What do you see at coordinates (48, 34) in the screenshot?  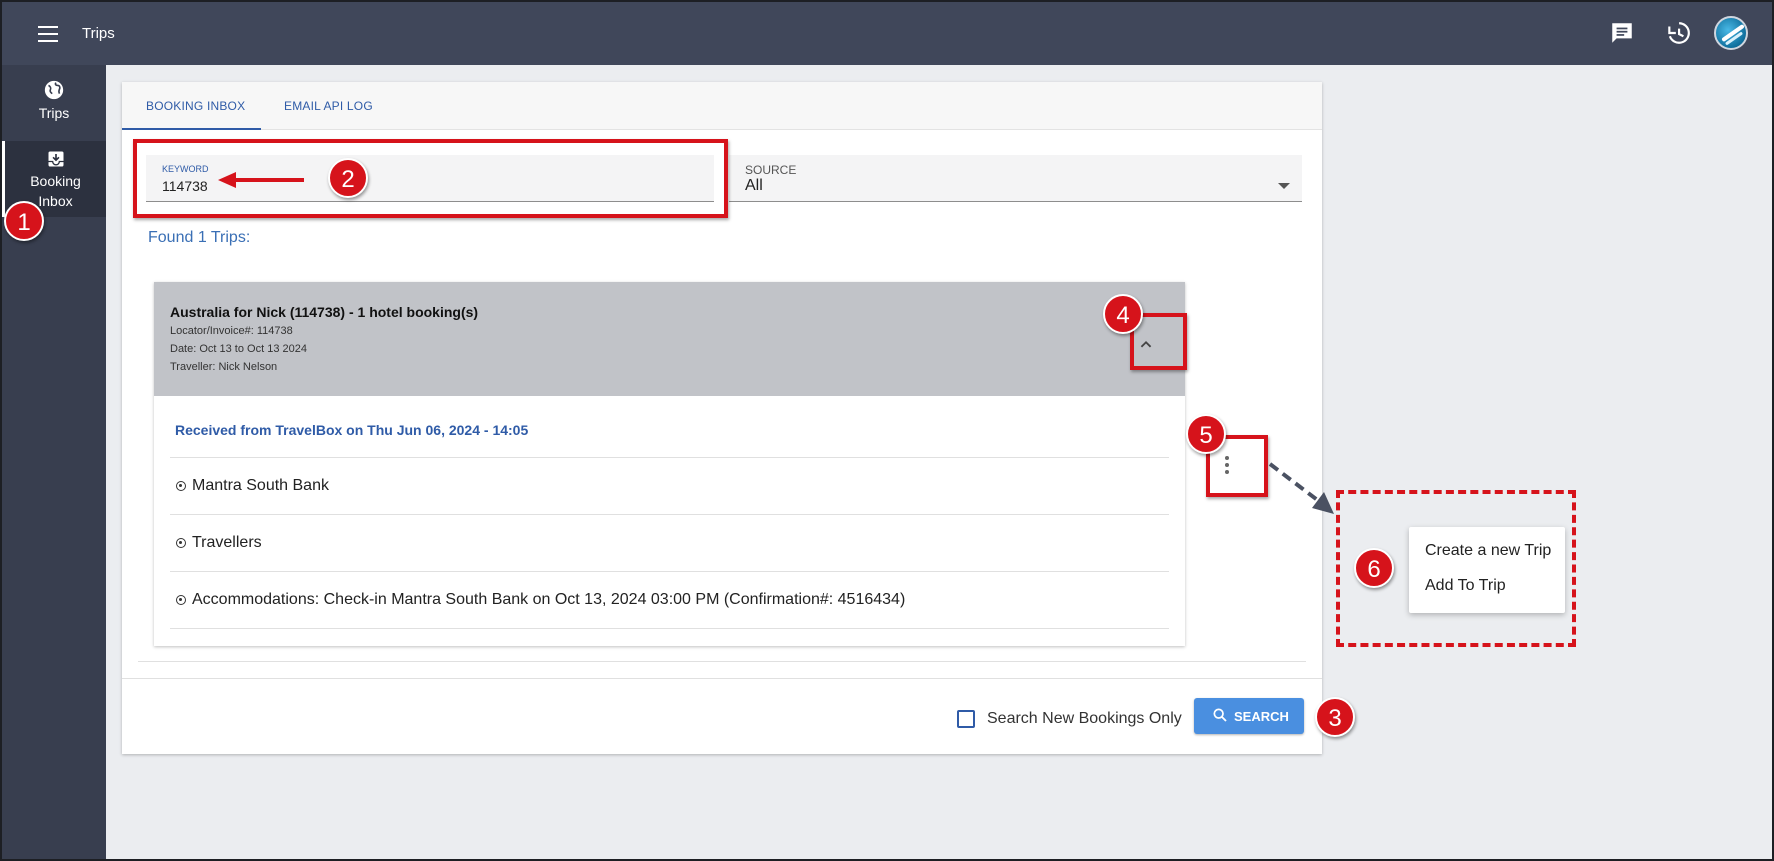 I see `menu-icon` at bounding box center [48, 34].